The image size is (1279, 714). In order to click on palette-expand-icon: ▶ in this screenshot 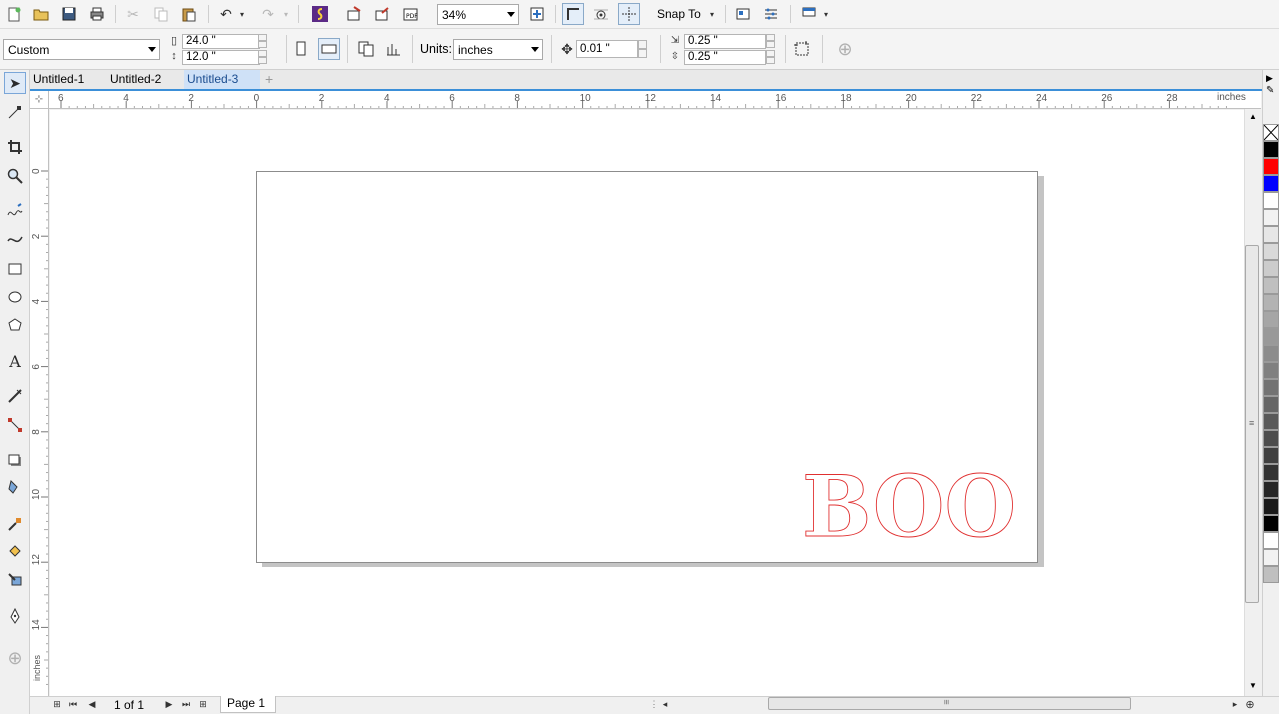, I will do `click(1269, 78)`.